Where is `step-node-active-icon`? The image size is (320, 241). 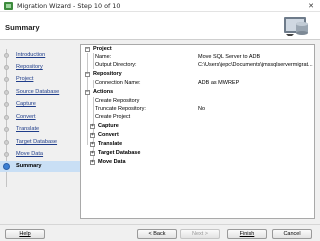 step-node-active-icon is located at coordinates (6, 166).